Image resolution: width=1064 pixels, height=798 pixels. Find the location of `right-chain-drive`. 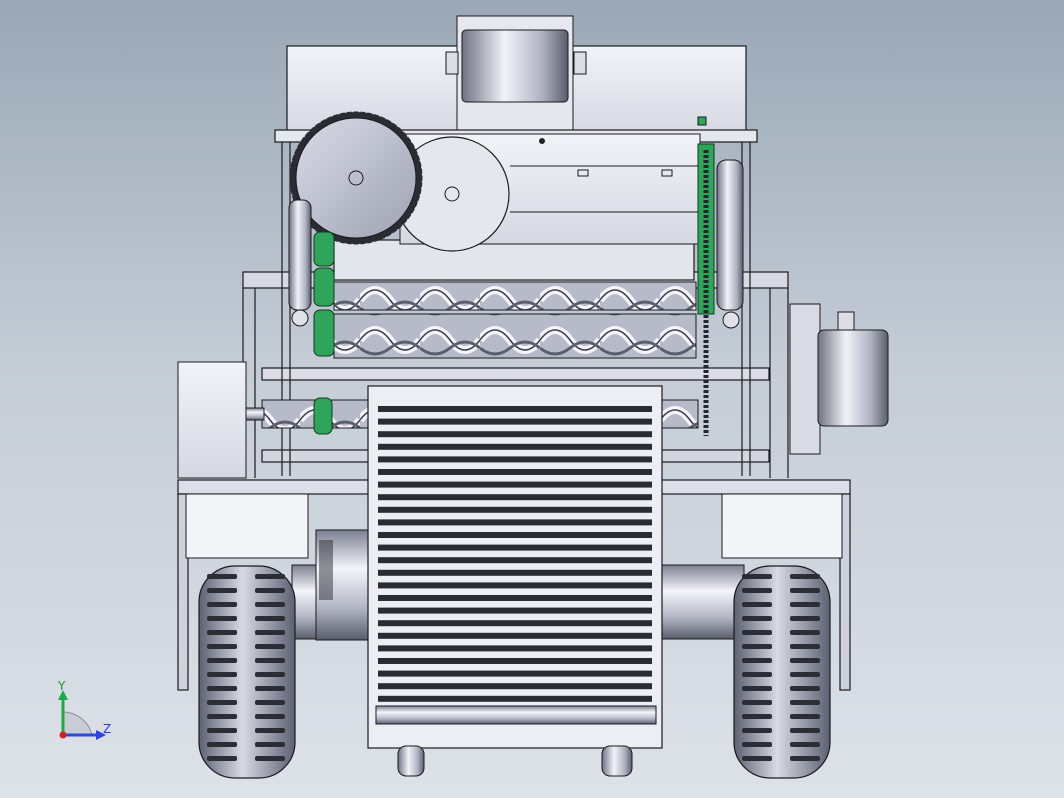

right-chain-drive is located at coordinates (706, 289).